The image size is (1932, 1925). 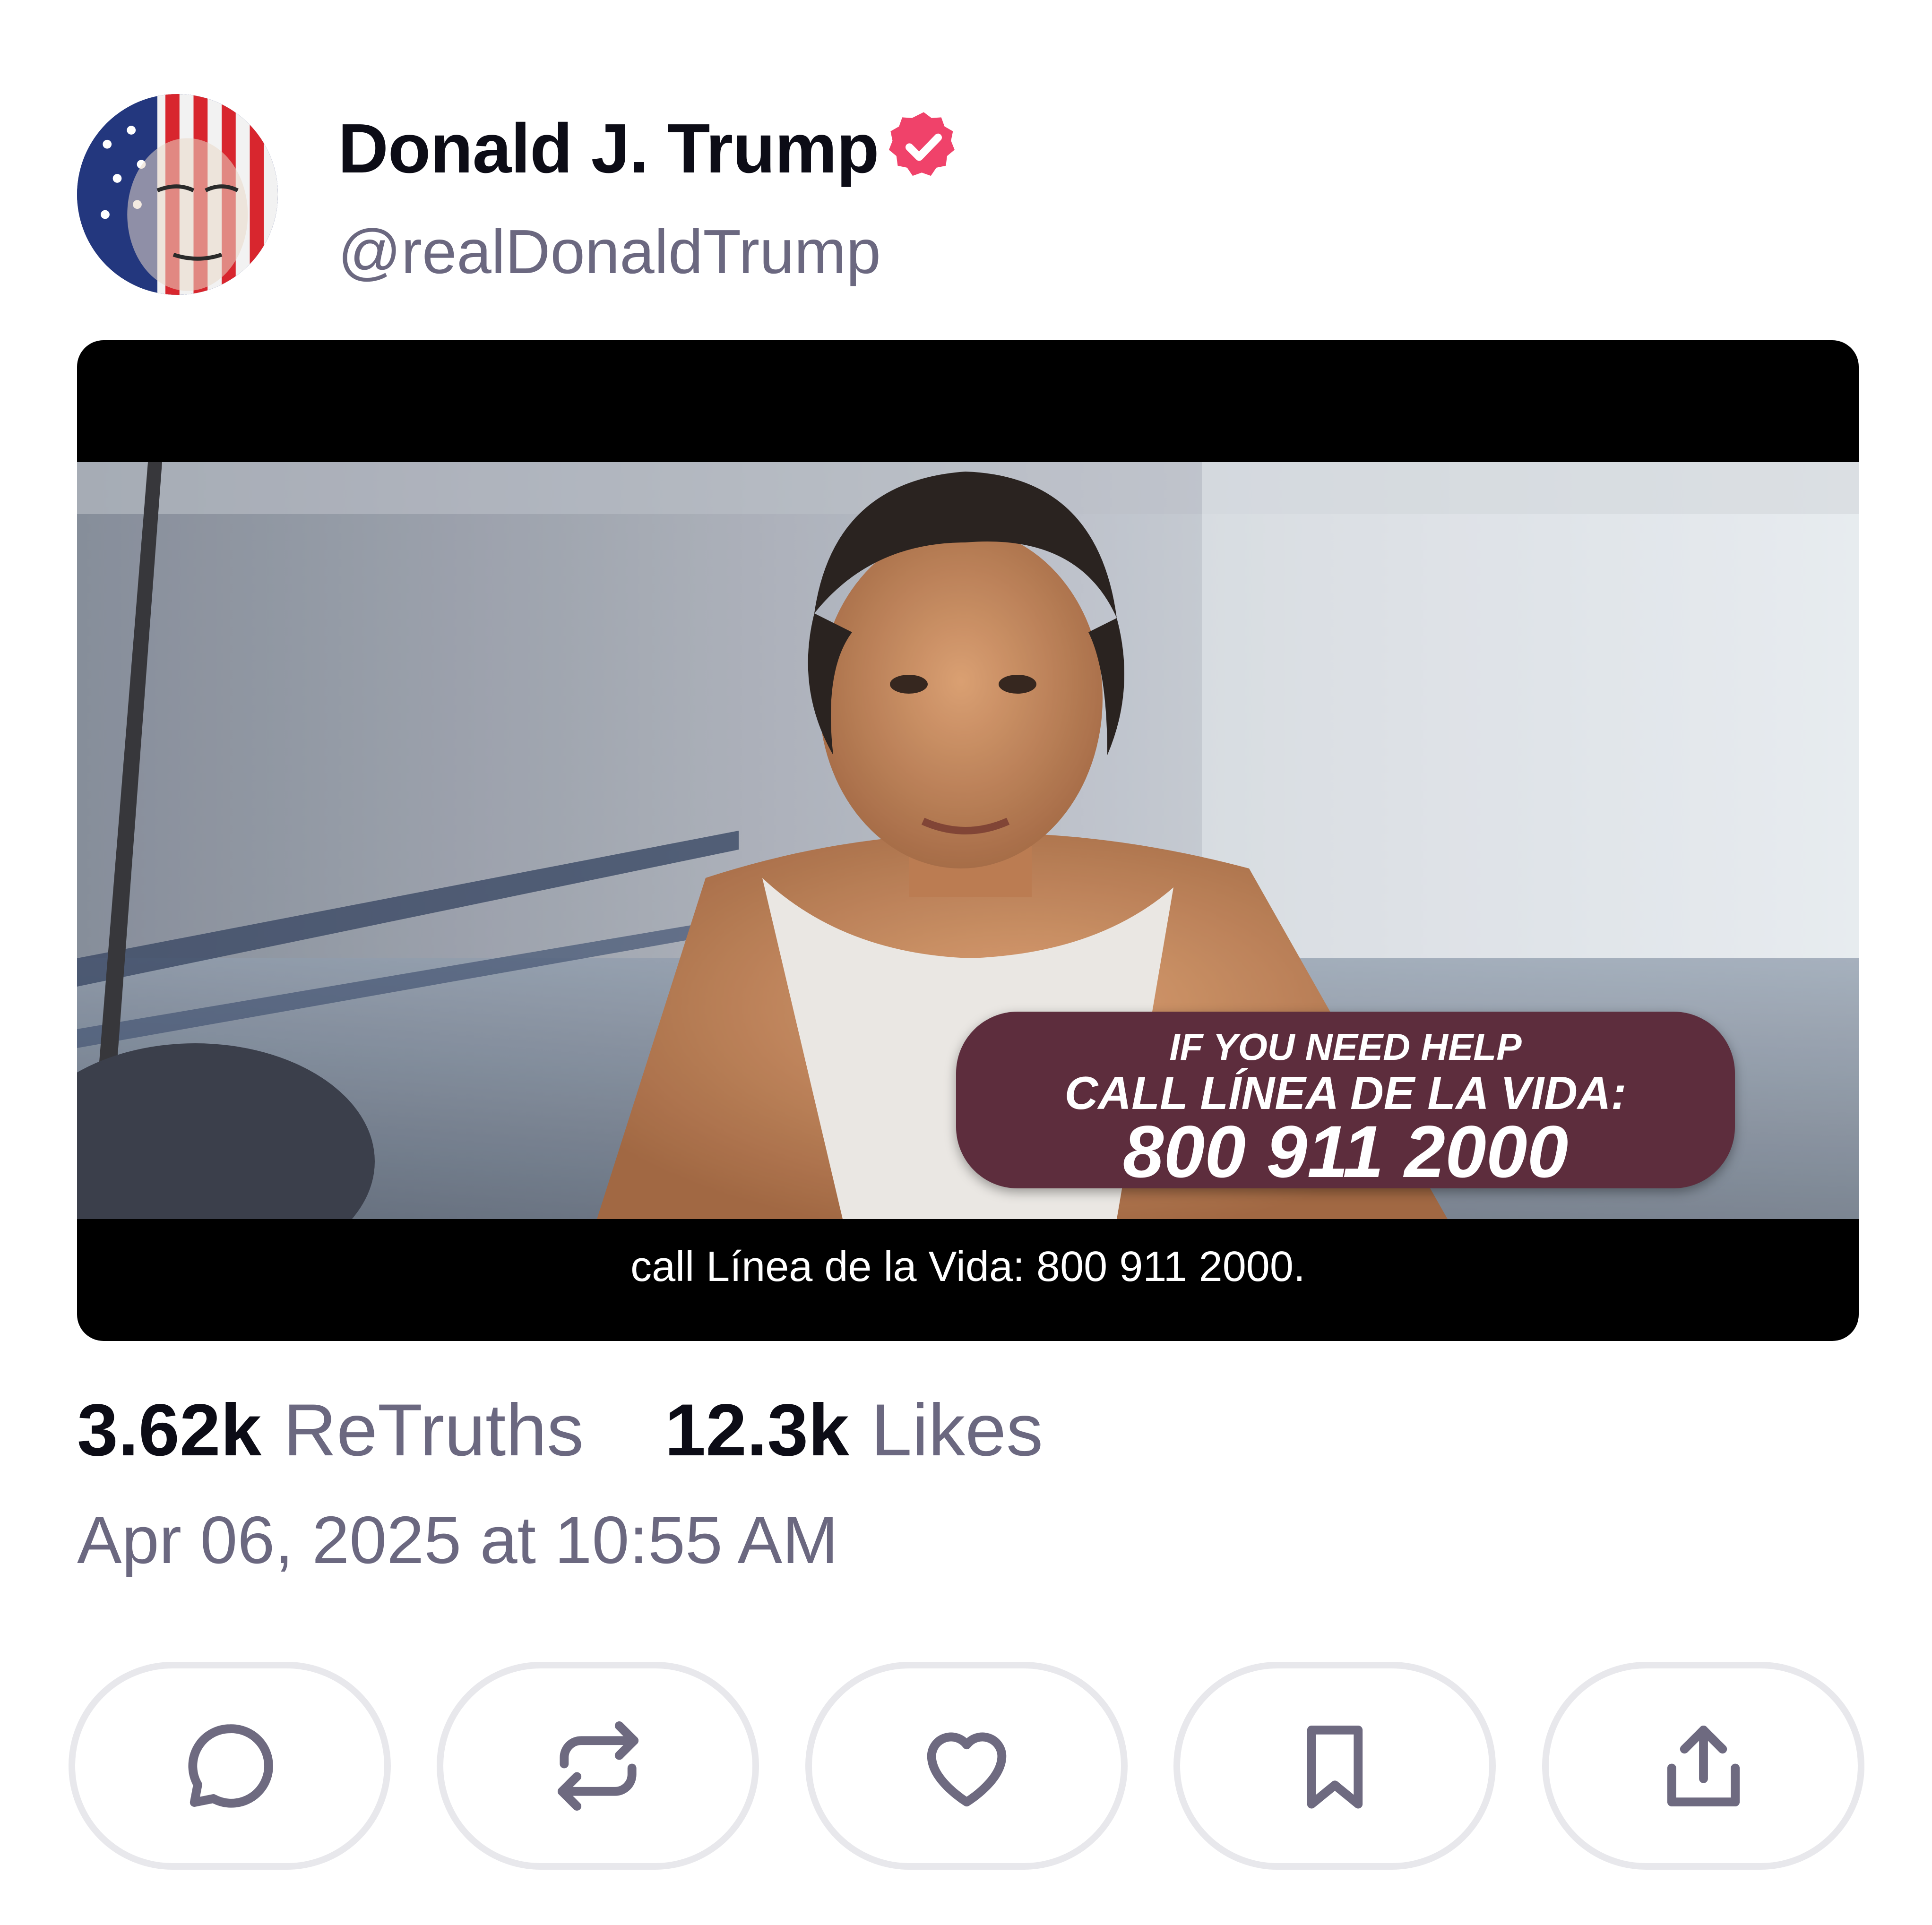 I want to click on bookmark-icon, so click(x=1335, y=1767).